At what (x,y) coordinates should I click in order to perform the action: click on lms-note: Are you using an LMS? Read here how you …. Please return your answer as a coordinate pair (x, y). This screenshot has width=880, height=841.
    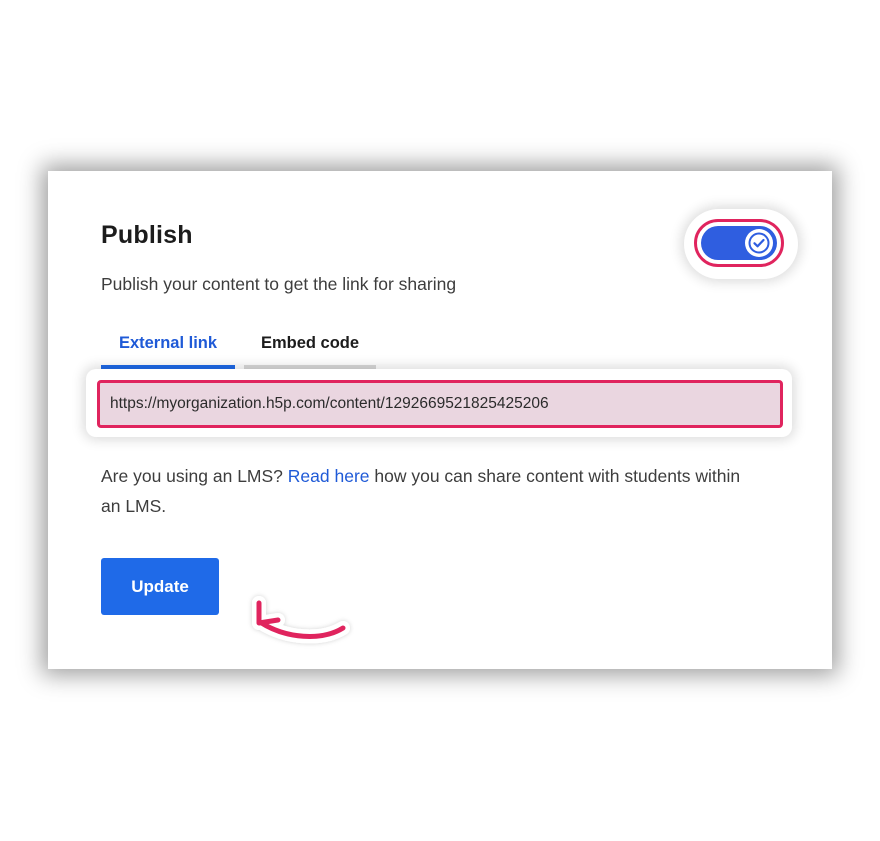
    Looking at the image, I should click on (431, 491).